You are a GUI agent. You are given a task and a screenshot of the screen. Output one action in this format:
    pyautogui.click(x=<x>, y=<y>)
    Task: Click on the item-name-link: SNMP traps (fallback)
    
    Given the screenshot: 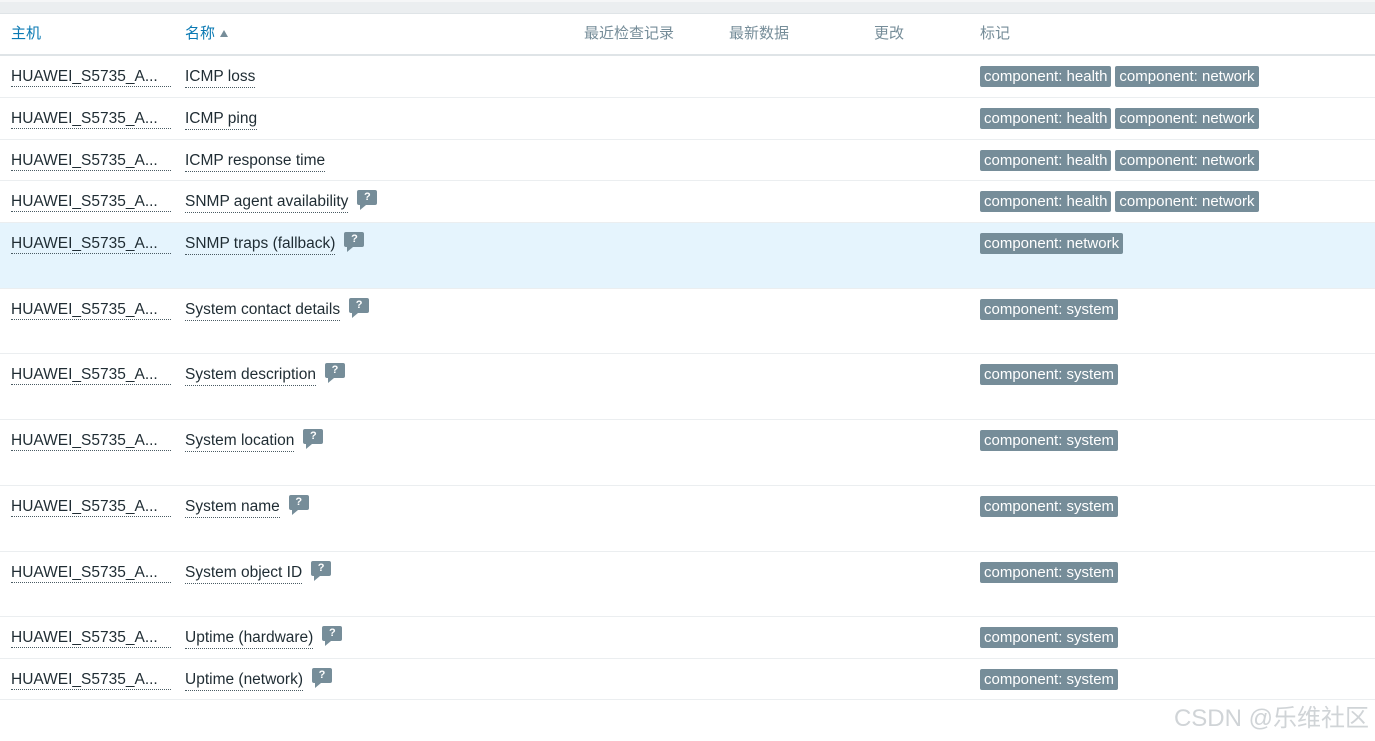 What is the action you would take?
    pyautogui.click(x=260, y=244)
    